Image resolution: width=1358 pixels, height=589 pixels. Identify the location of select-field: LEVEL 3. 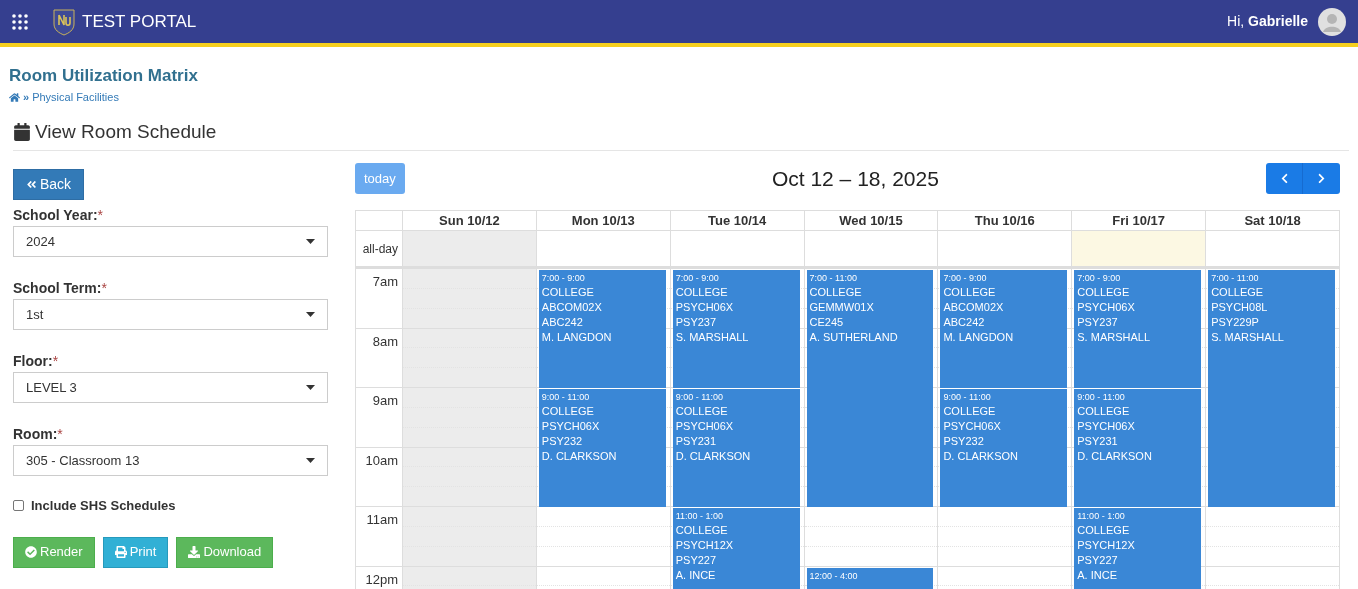
(170, 387).